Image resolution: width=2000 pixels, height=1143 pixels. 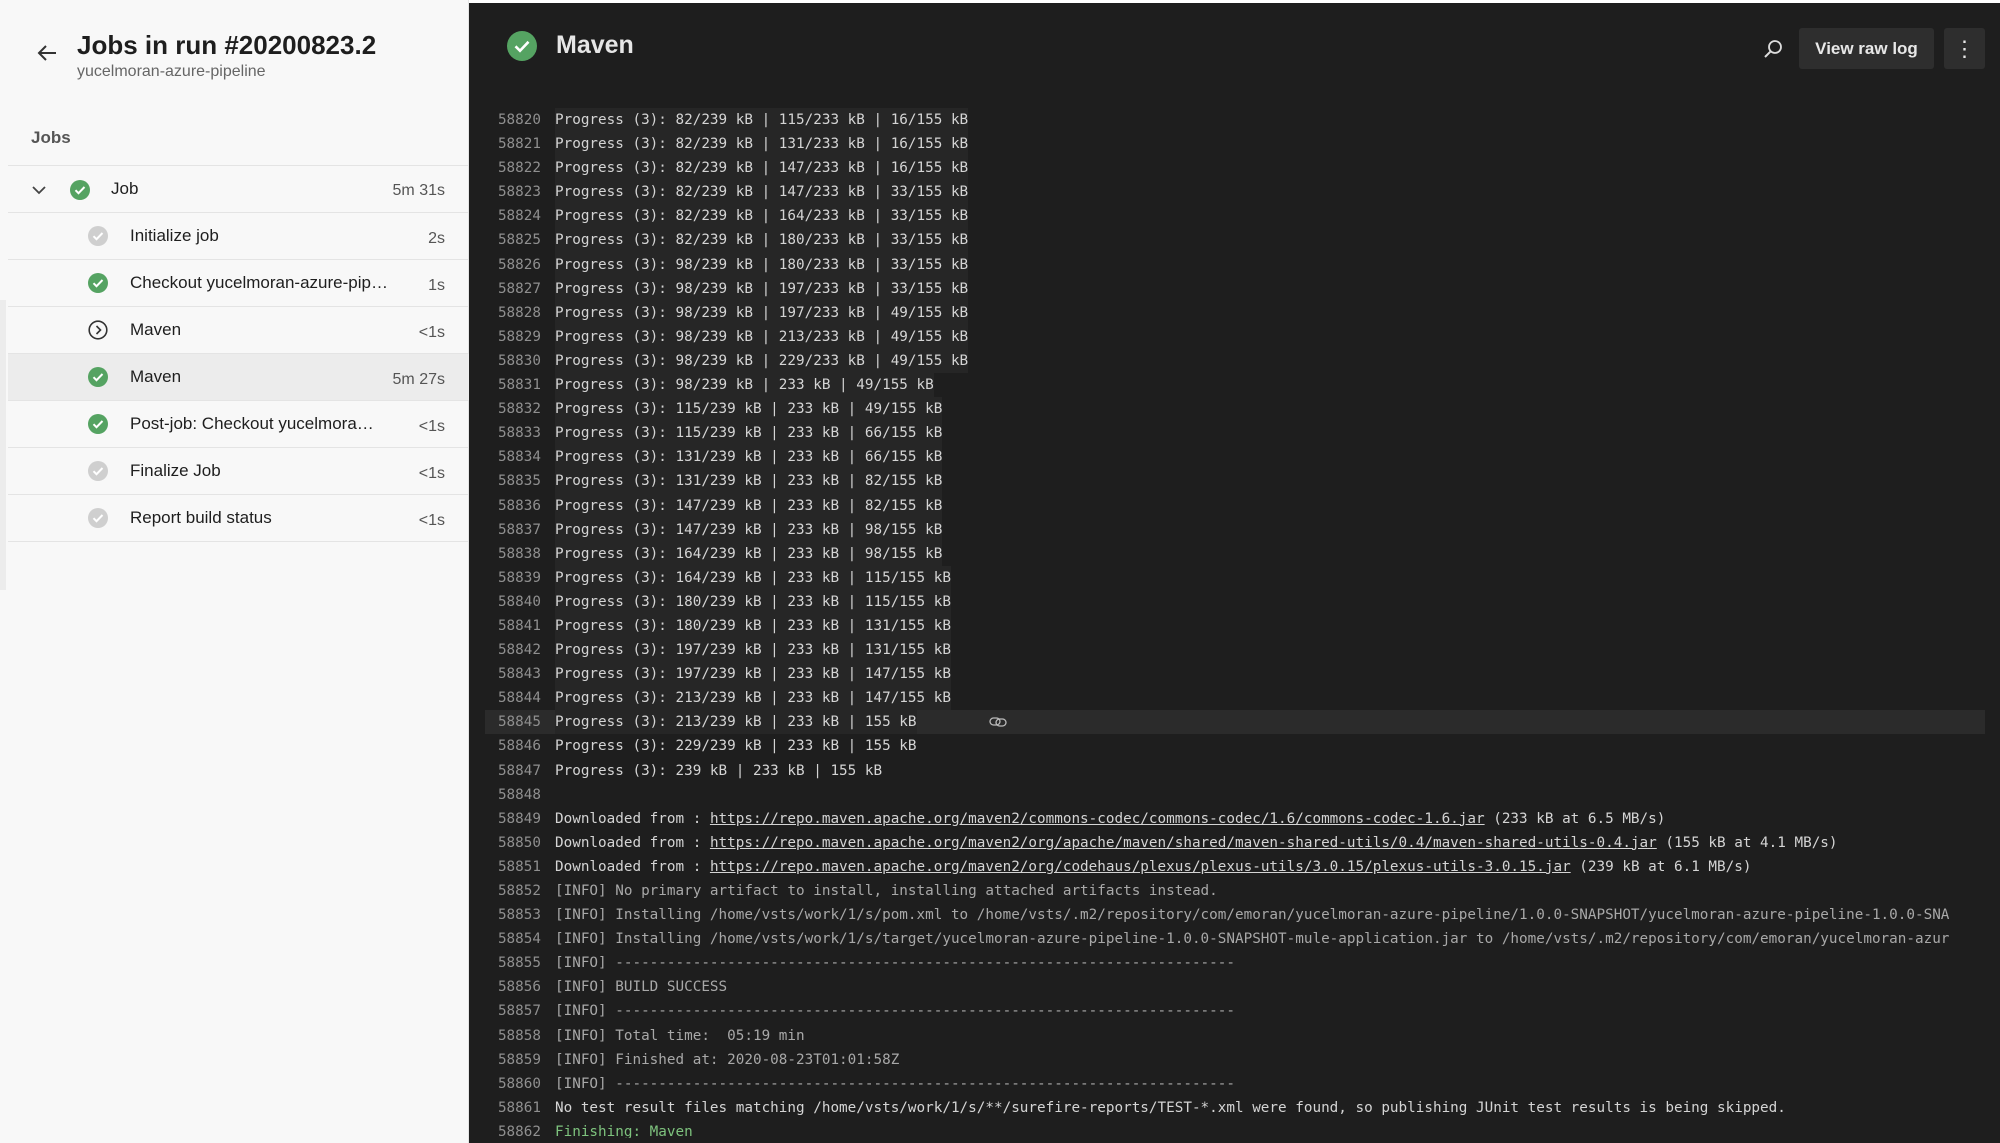 I want to click on line-number: 58840, so click(x=520, y=602).